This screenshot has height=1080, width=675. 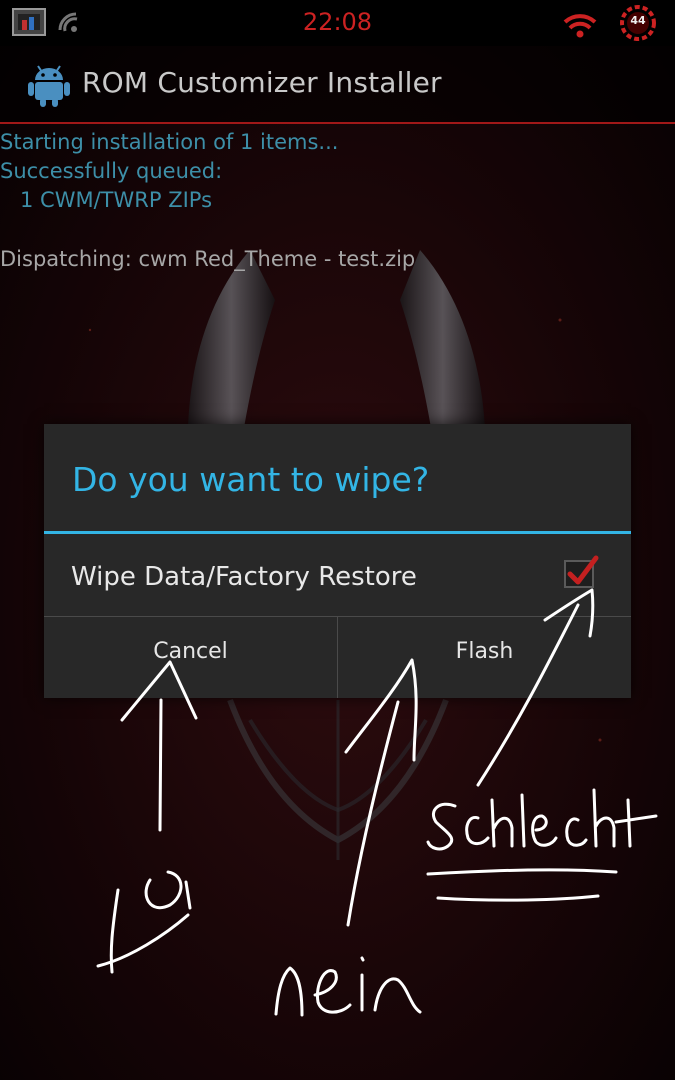 What do you see at coordinates (251, 479) in the screenshot?
I see `dialog-title: Do you want to wipe?` at bounding box center [251, 479].